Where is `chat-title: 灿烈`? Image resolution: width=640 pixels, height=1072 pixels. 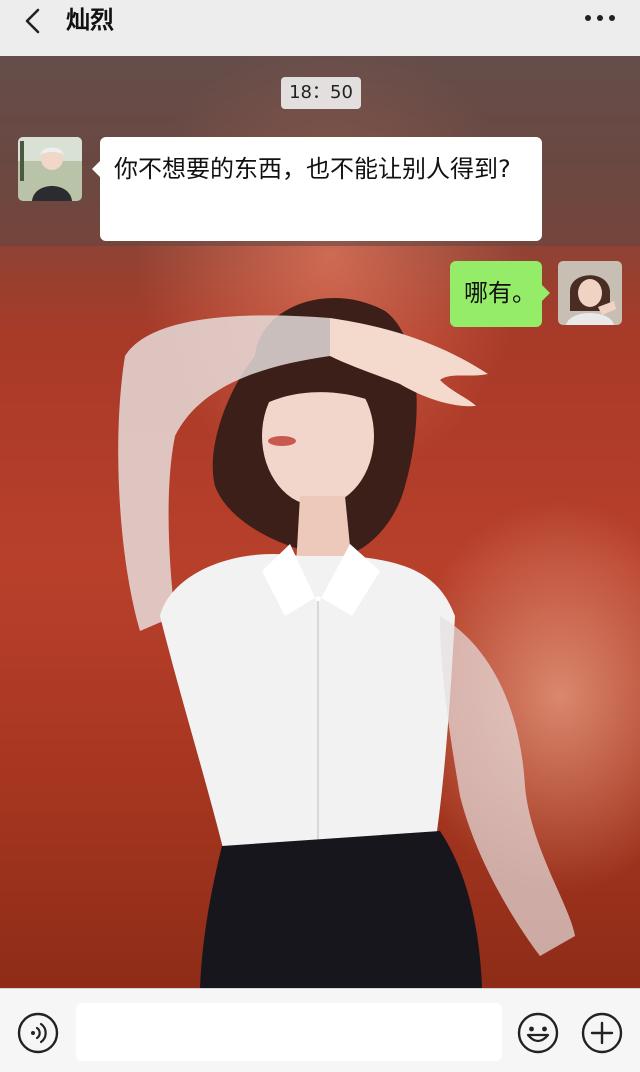
chat-title: 灿烈 is located at coordinates (90, 20).